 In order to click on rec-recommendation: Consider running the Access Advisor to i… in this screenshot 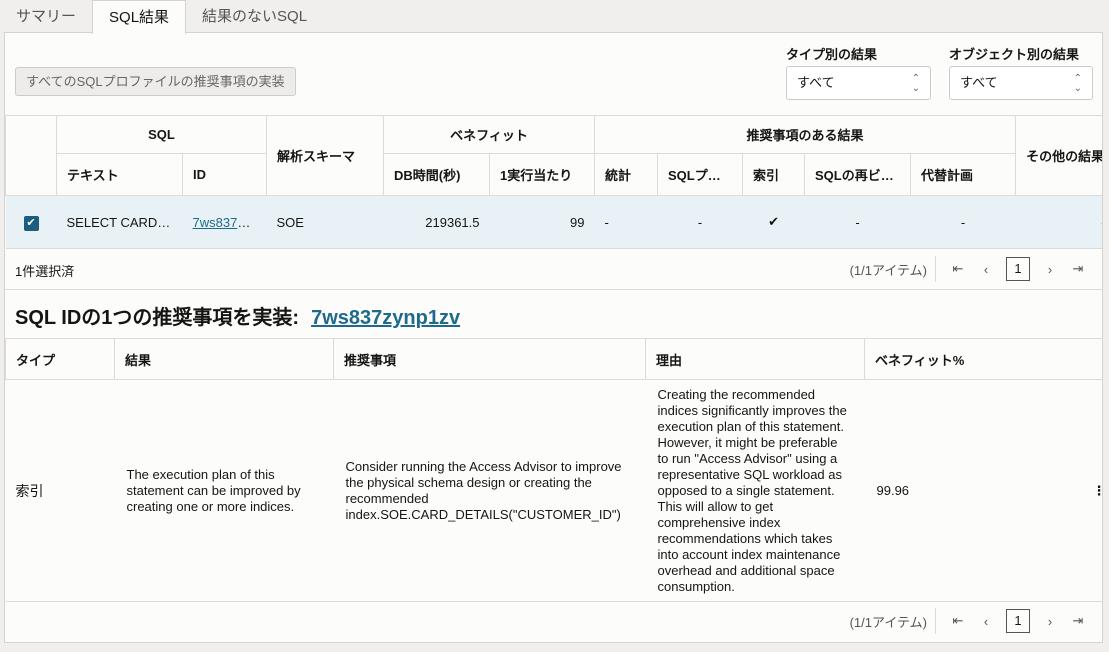, I will do `click(489, 490)`.